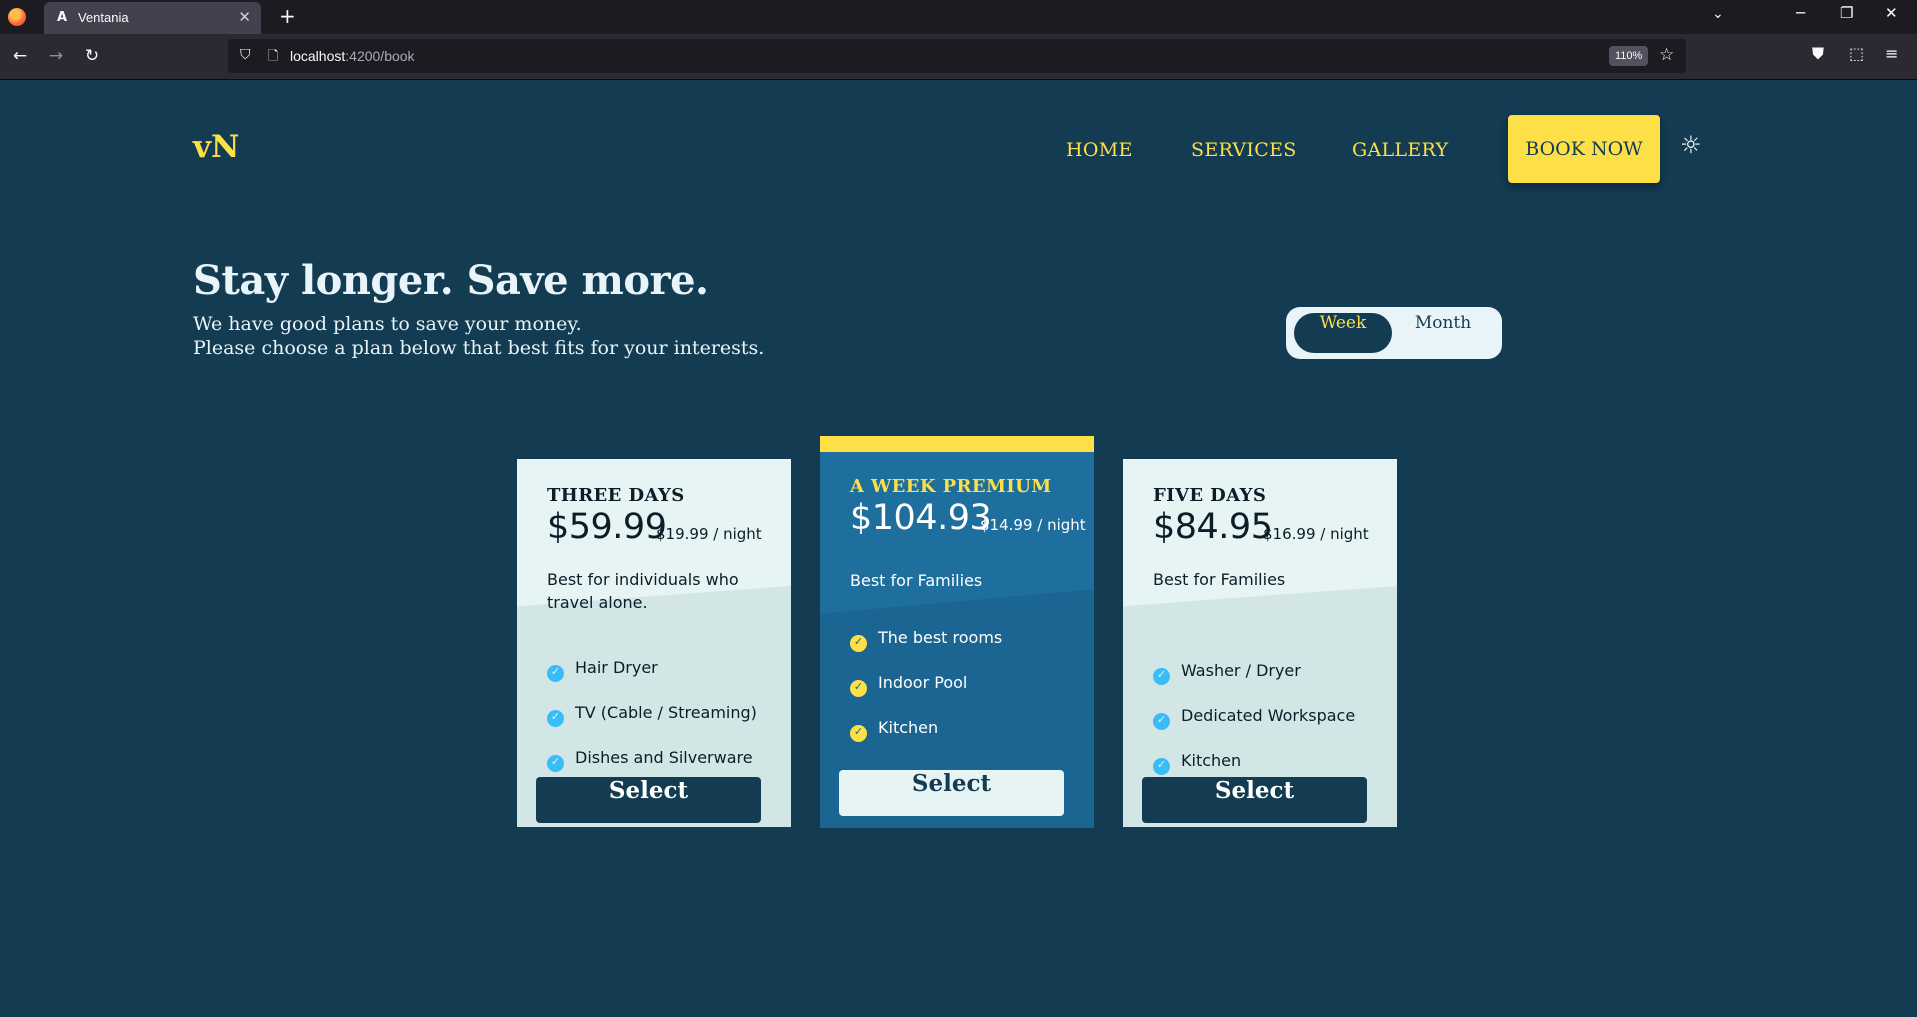 The image size is (1917, 1017). I want to click on feature-item: ✓ Dedicated Workspace, so click(1254, 718).